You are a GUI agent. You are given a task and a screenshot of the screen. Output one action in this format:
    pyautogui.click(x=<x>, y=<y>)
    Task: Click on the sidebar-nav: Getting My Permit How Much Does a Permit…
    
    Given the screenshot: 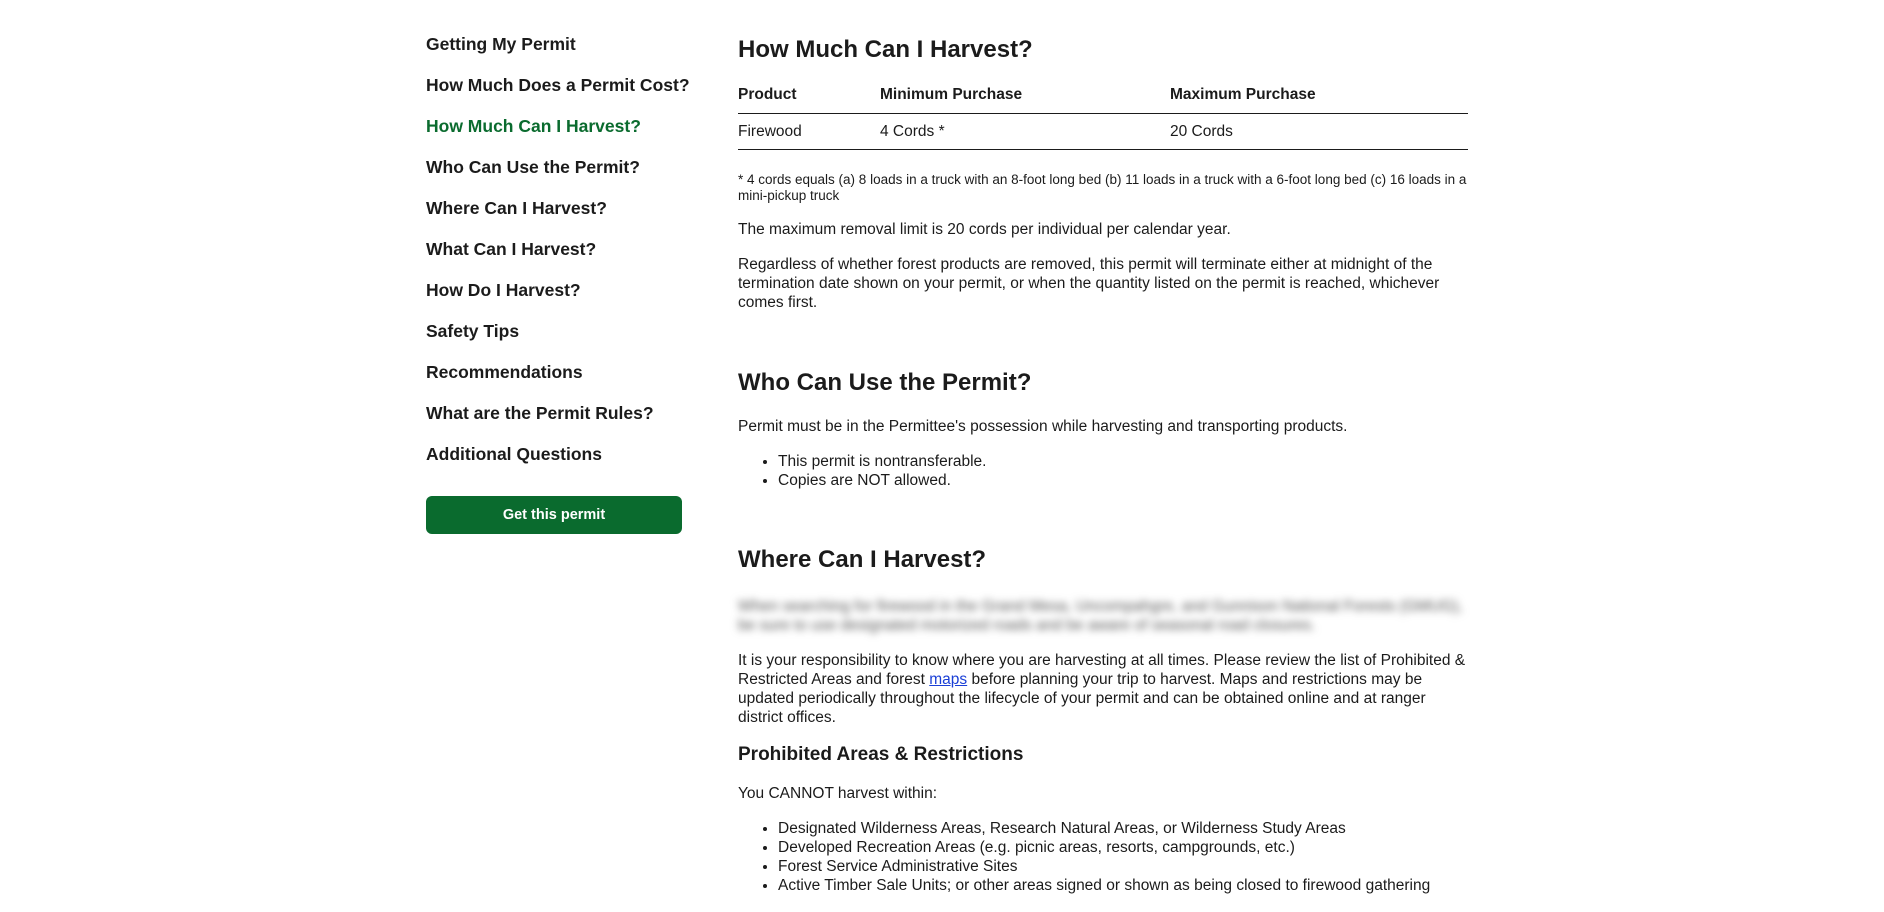 What is the action you would take?
    pyautogui.click(x=558, y=279)
    